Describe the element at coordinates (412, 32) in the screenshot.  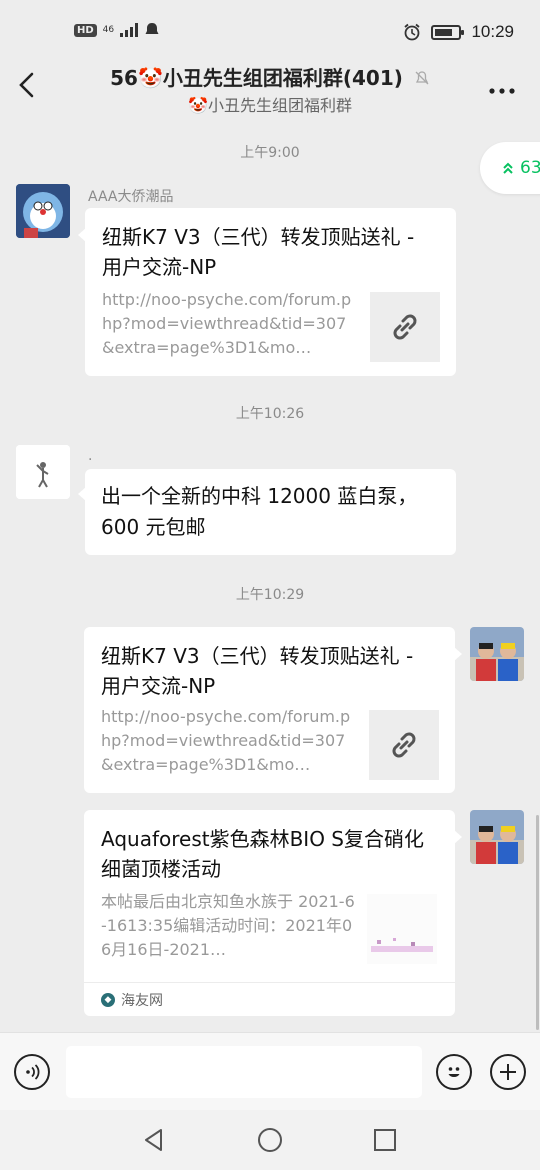
I see `alarm-icon` at that location.